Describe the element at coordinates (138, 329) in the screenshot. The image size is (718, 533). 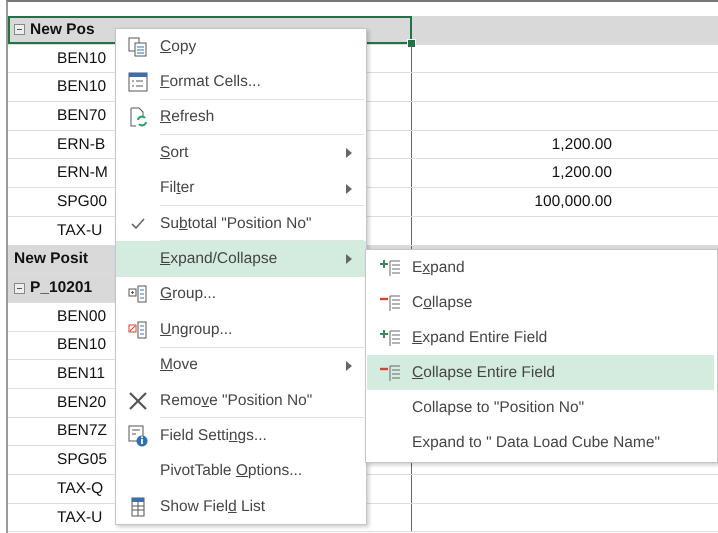
I see `ungroup-icon` at that location.